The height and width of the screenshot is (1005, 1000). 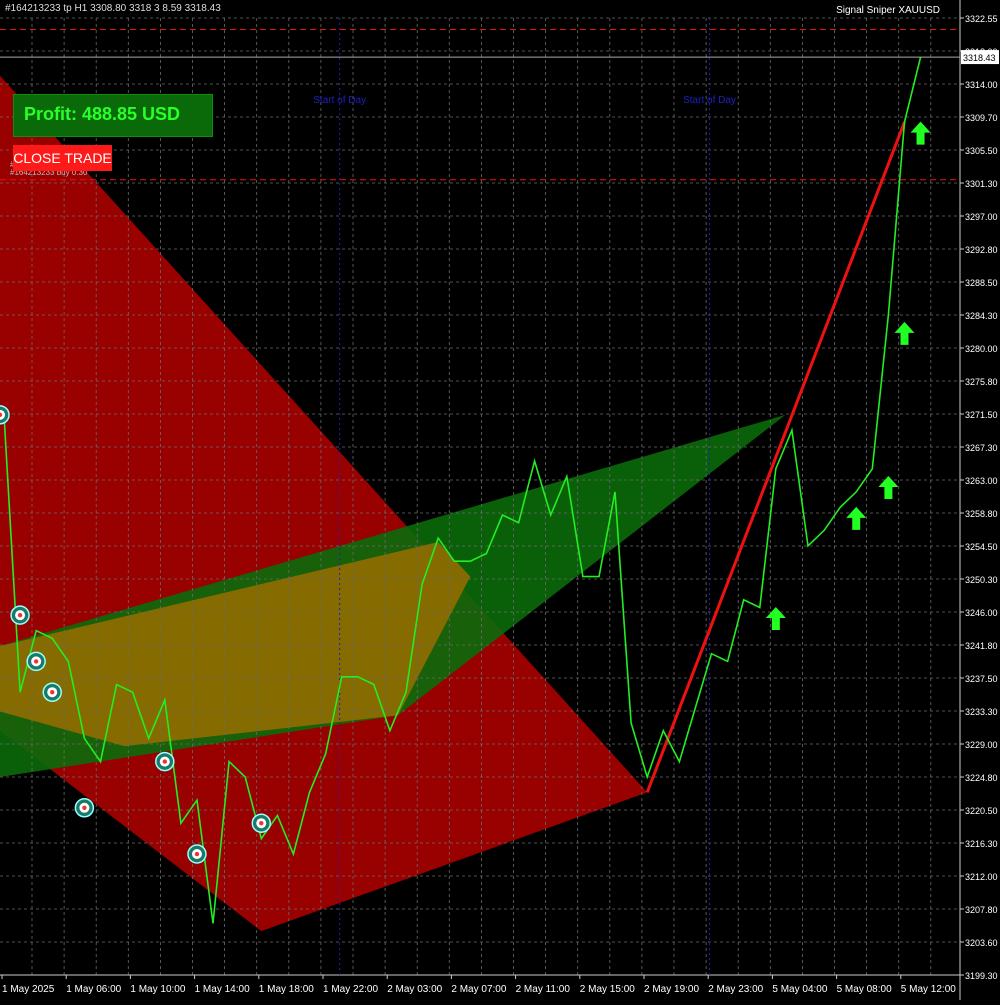 I want to click on x-tick-label: 5 May 04:00, so click(x=799, y=989).